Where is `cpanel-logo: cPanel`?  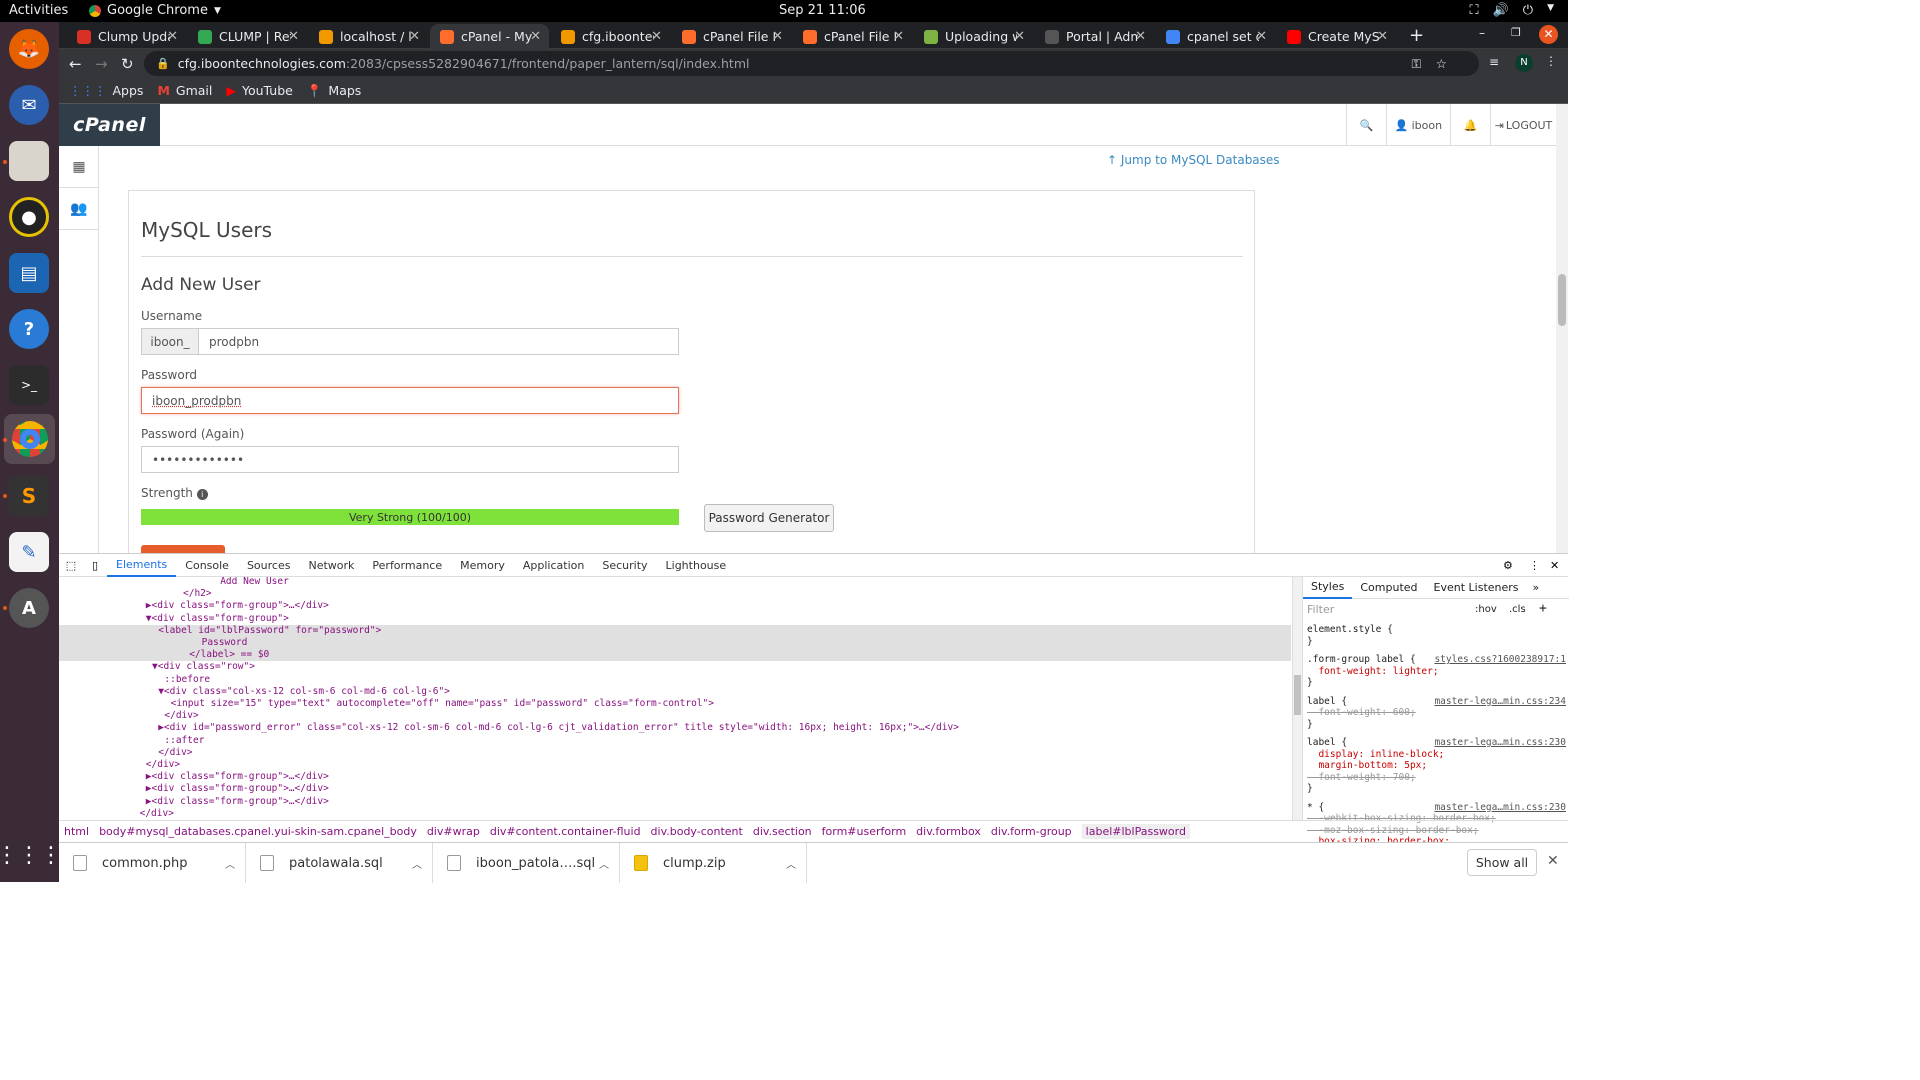
cpanel-logo: cPanel is located at coordinates (109, 125).